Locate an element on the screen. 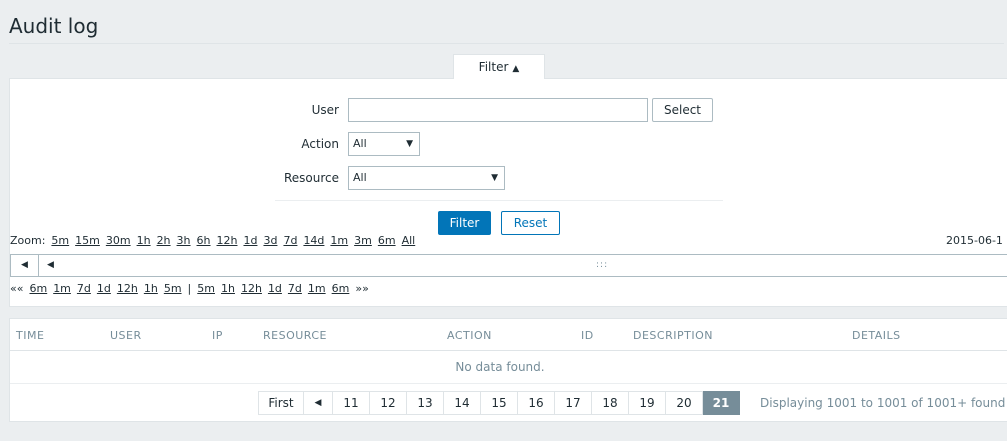 The height and width of the screenshot is (441, 1007). filter-button: Filter is located at coordinates (464, 223).